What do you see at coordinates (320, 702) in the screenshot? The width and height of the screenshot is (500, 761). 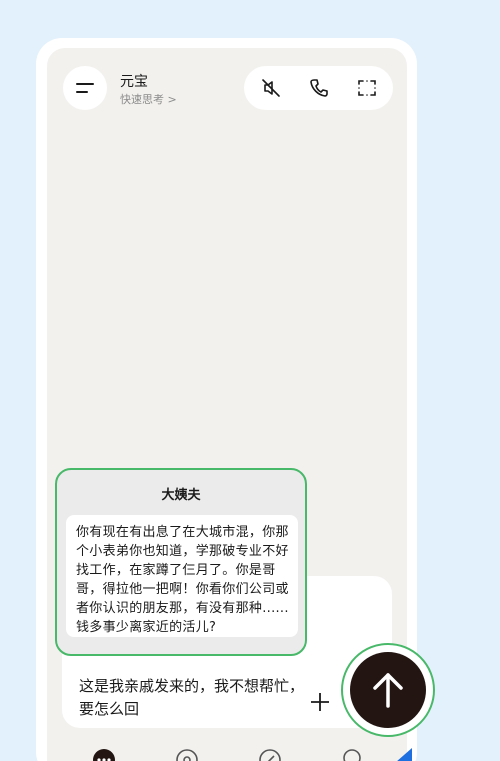 I see `plus-icon` at bounding box center [320, 702].